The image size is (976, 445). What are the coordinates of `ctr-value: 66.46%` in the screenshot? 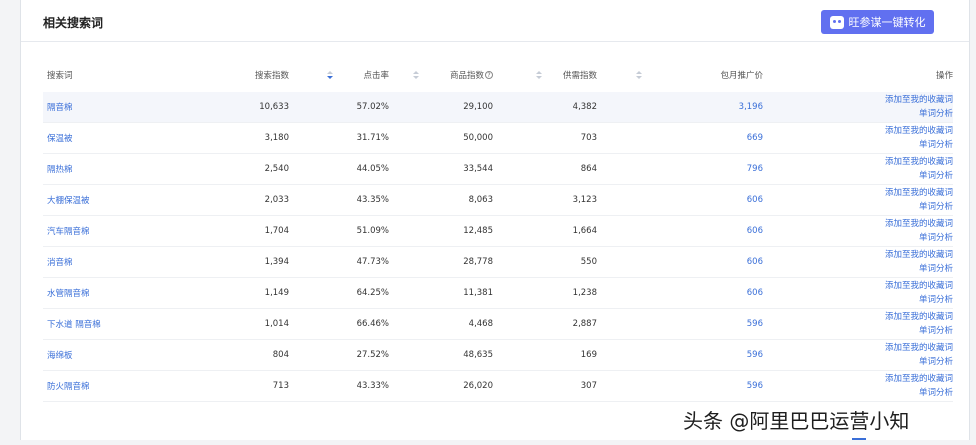 It's located at (372, 324).